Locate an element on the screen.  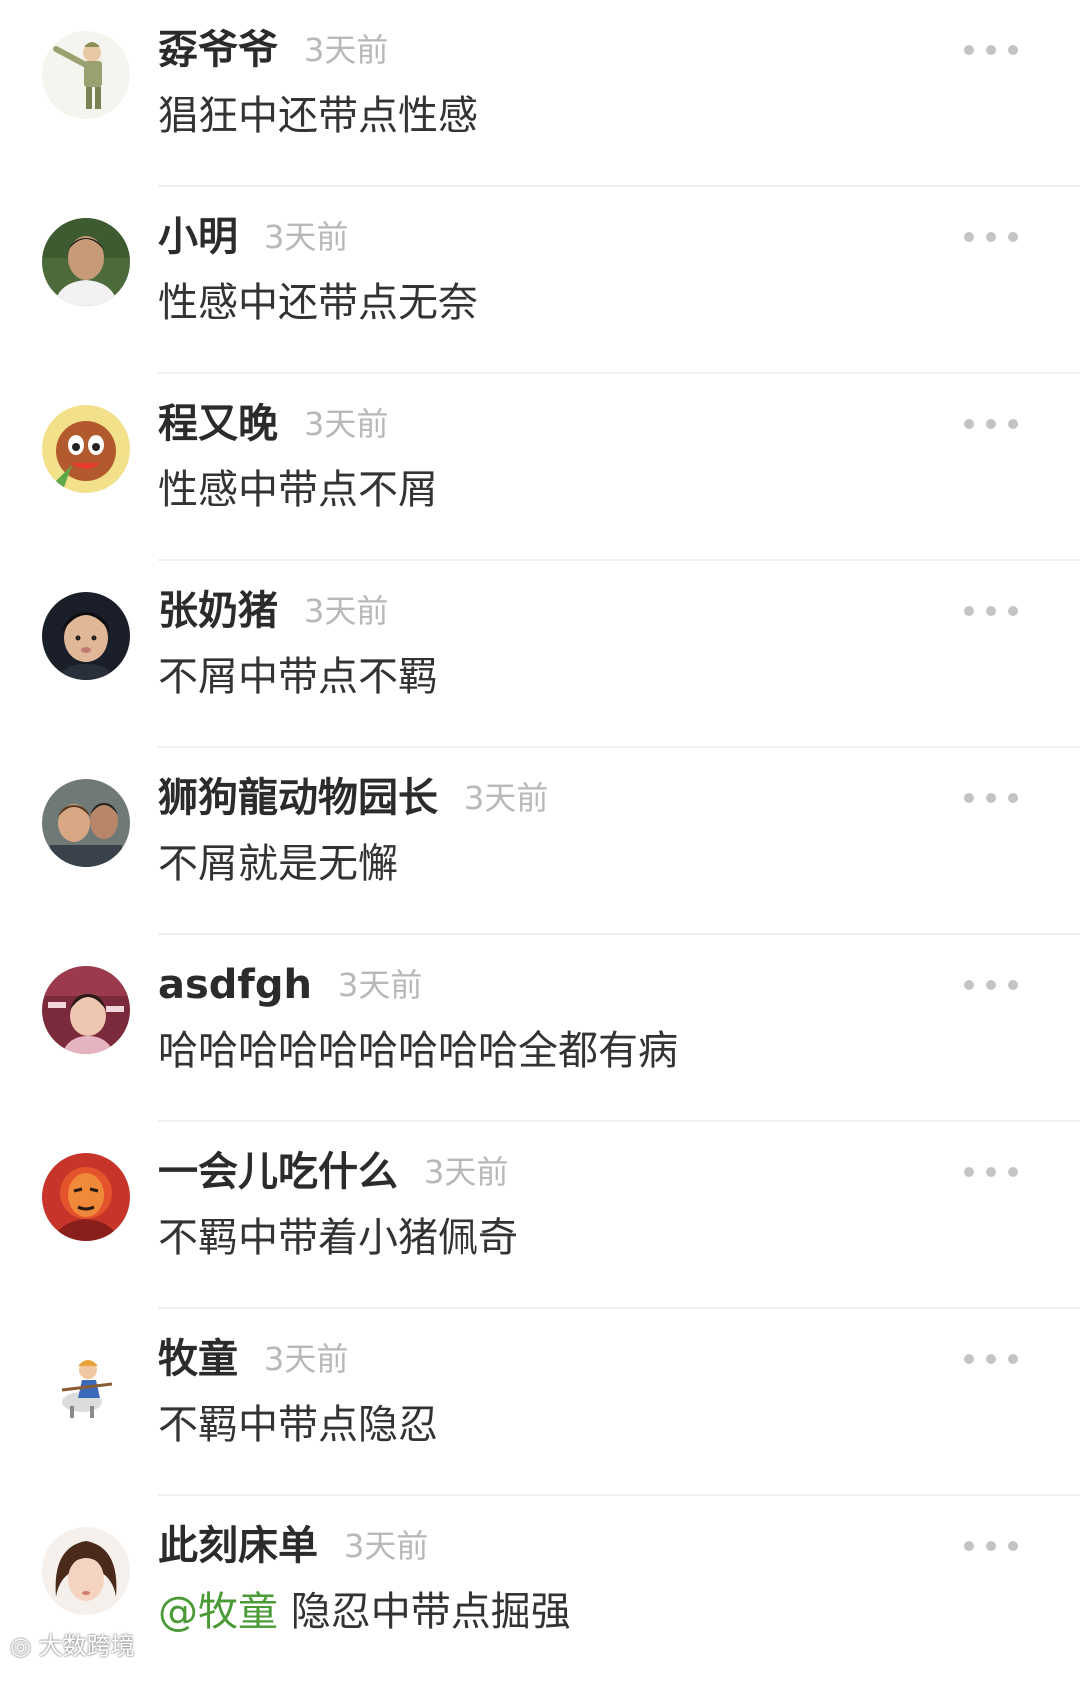
avatar-meme-icon is located at coordinates (86, 1010).